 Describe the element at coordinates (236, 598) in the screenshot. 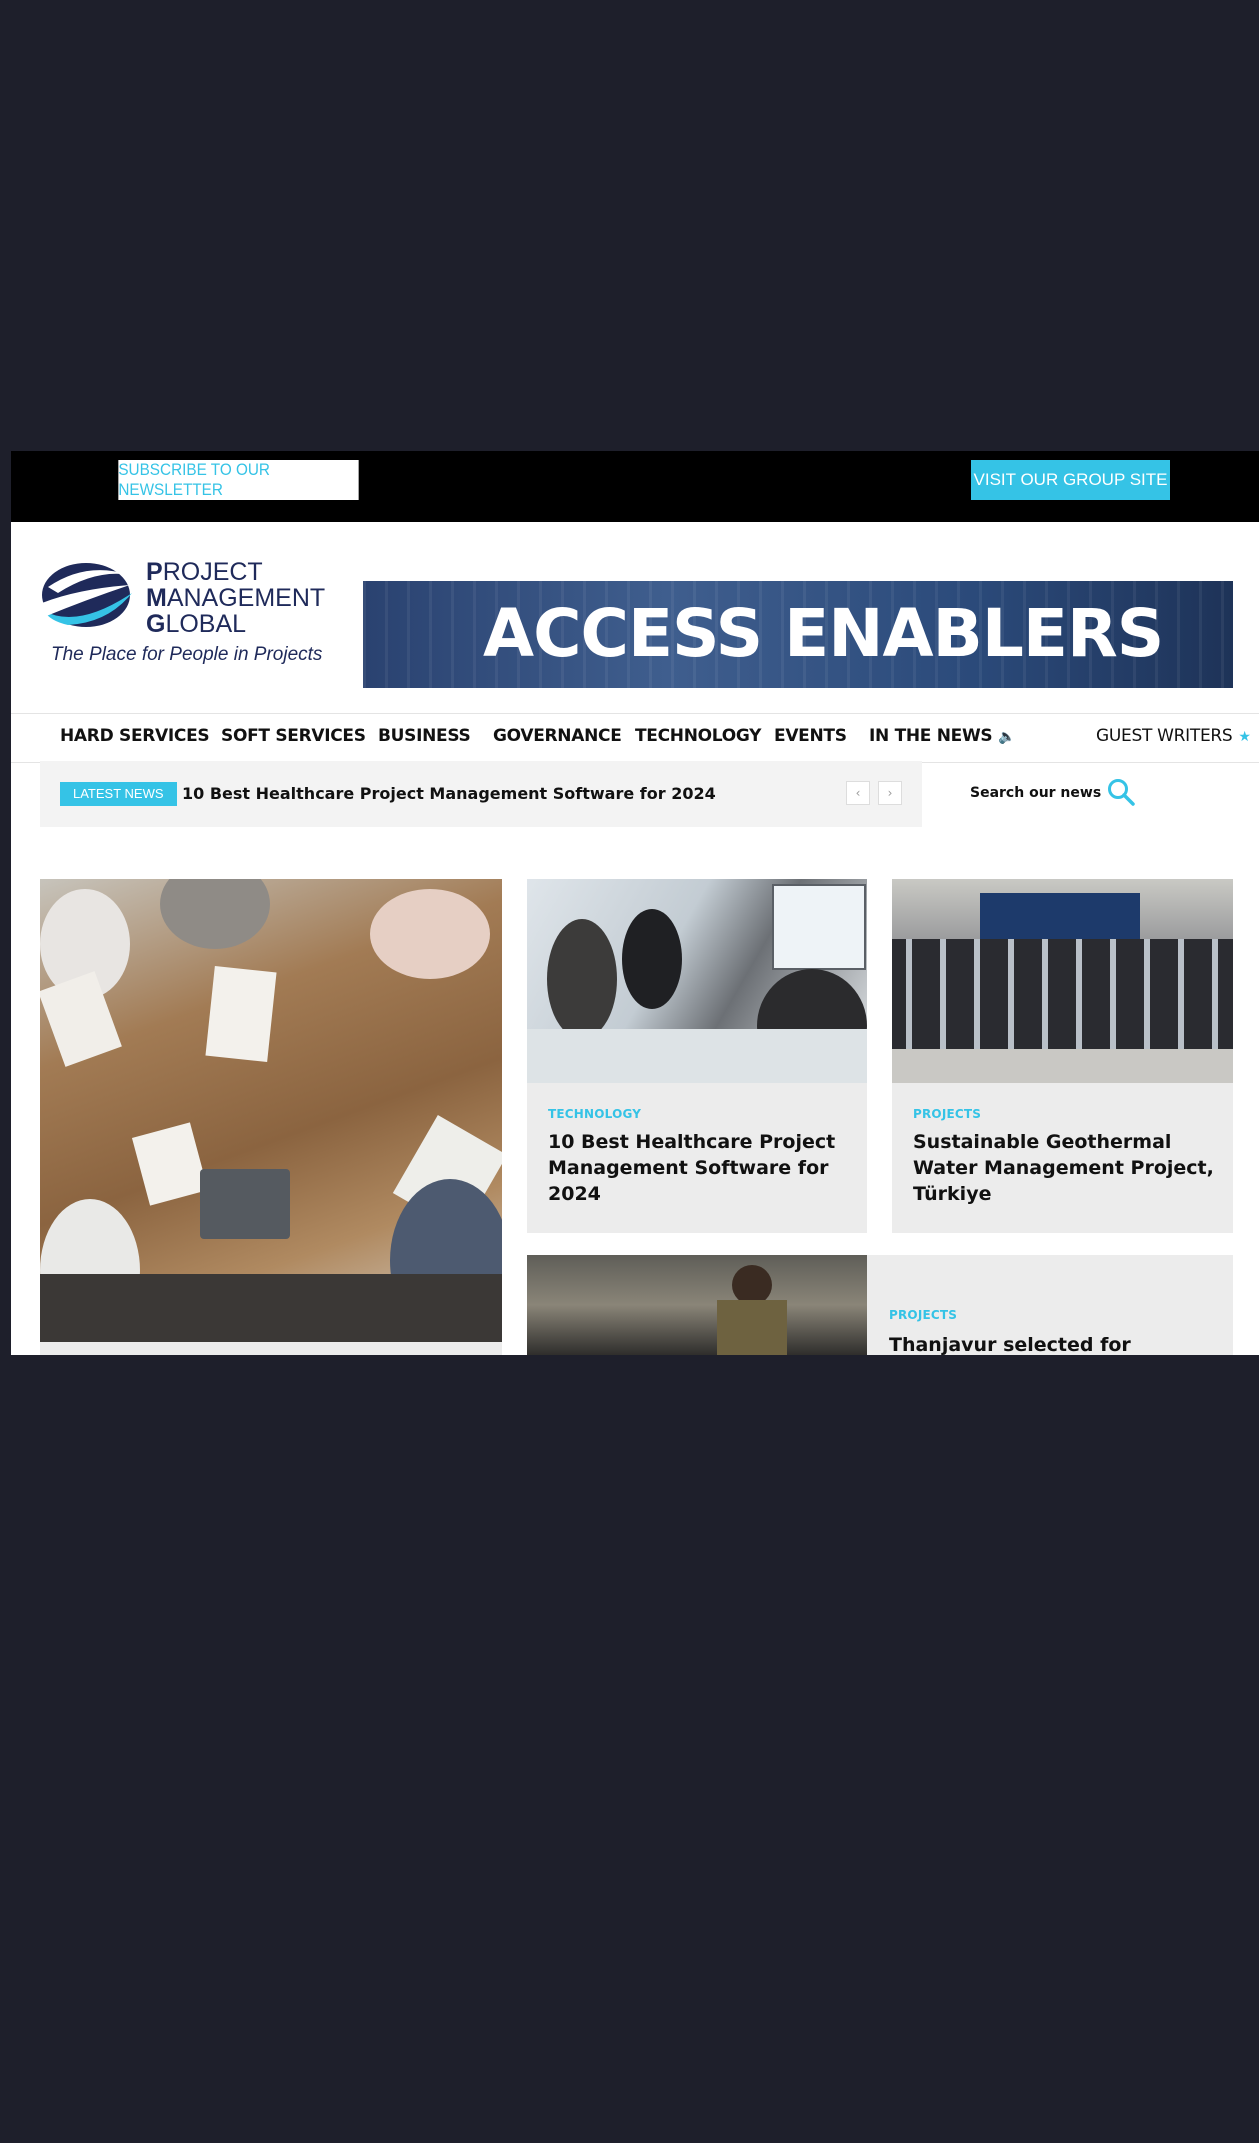

I see `logo-wordmark: PROJECT MANAGEMENT GLOBAL` at that location.